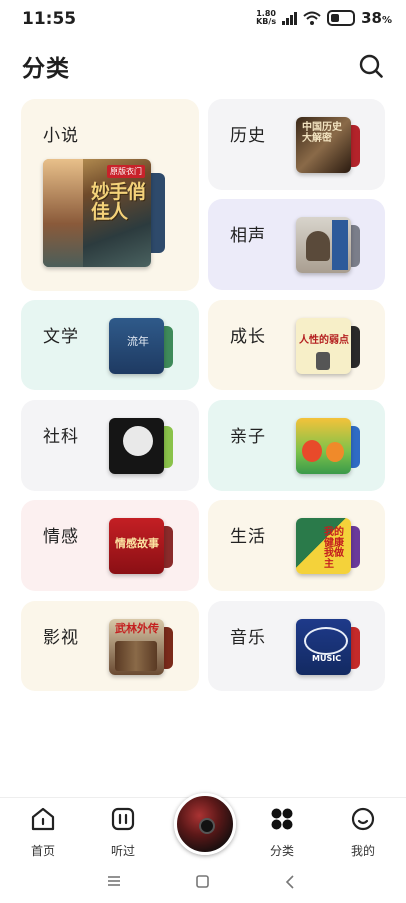  What do you see at coordinates (323, 546) in the screenshot?
I see `book-cover: 我的健康我做主` at bounding box center [323, 546].